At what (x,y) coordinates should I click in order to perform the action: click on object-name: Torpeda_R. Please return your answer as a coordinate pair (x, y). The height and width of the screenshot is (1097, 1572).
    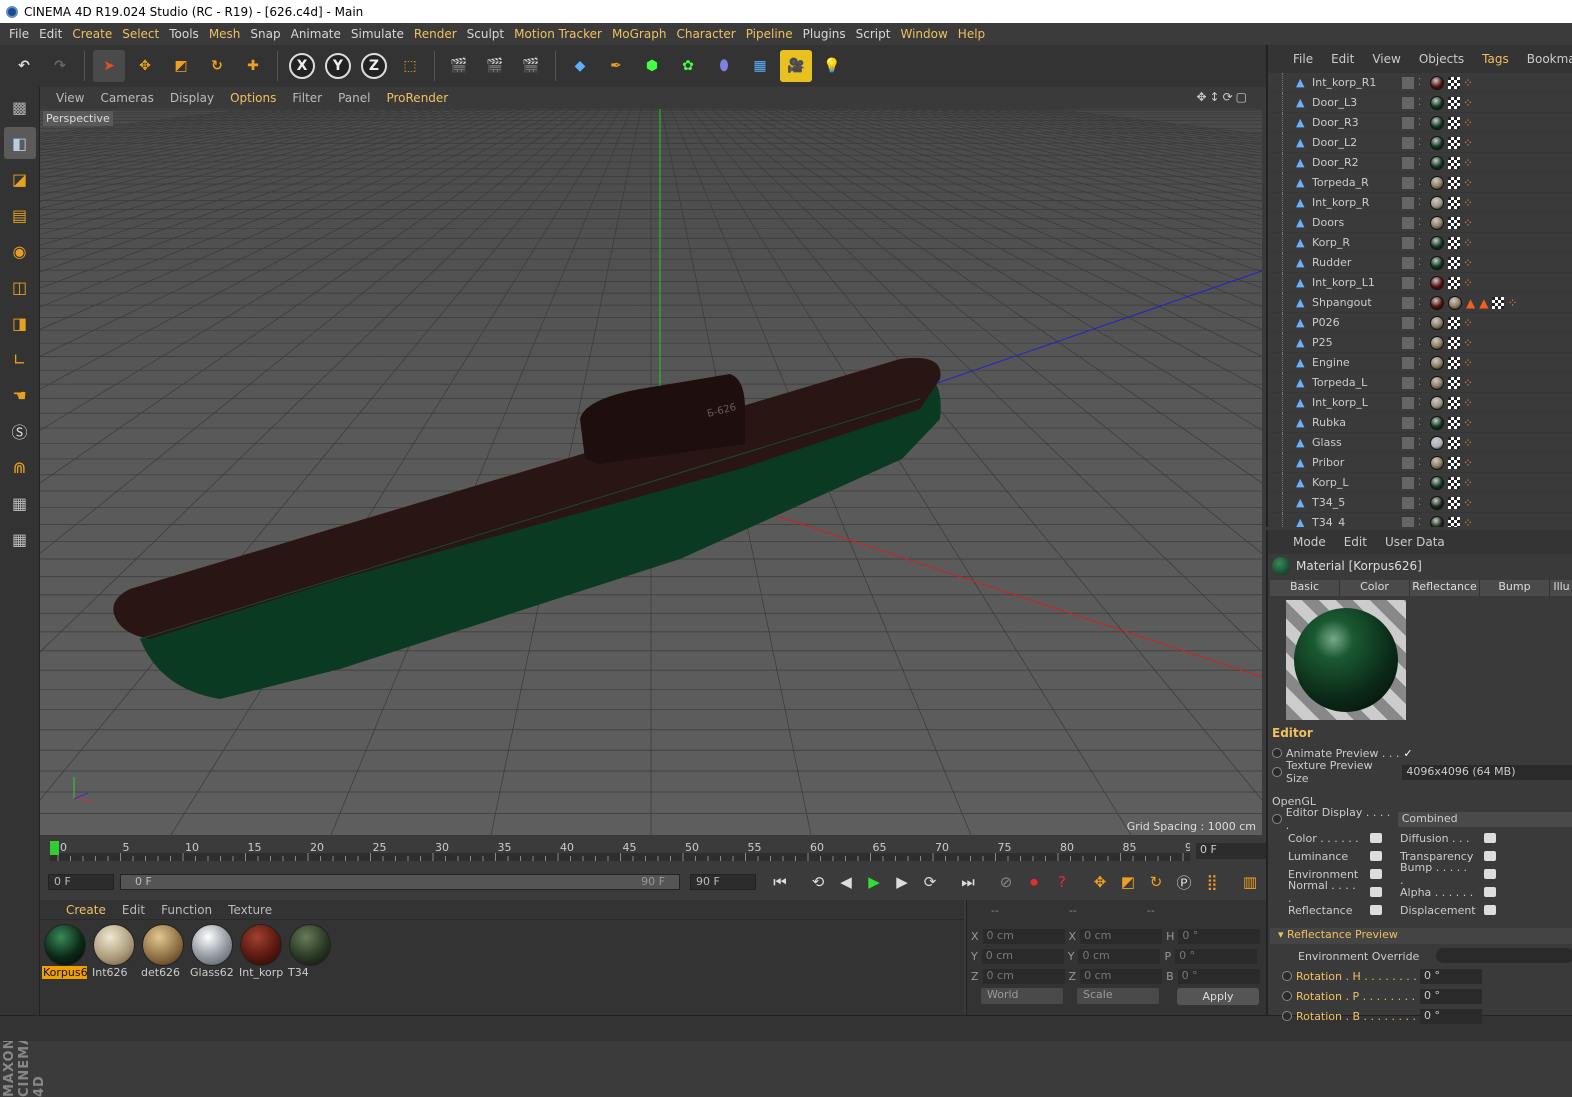
    Looking at the image, I should click on (1356, 182).